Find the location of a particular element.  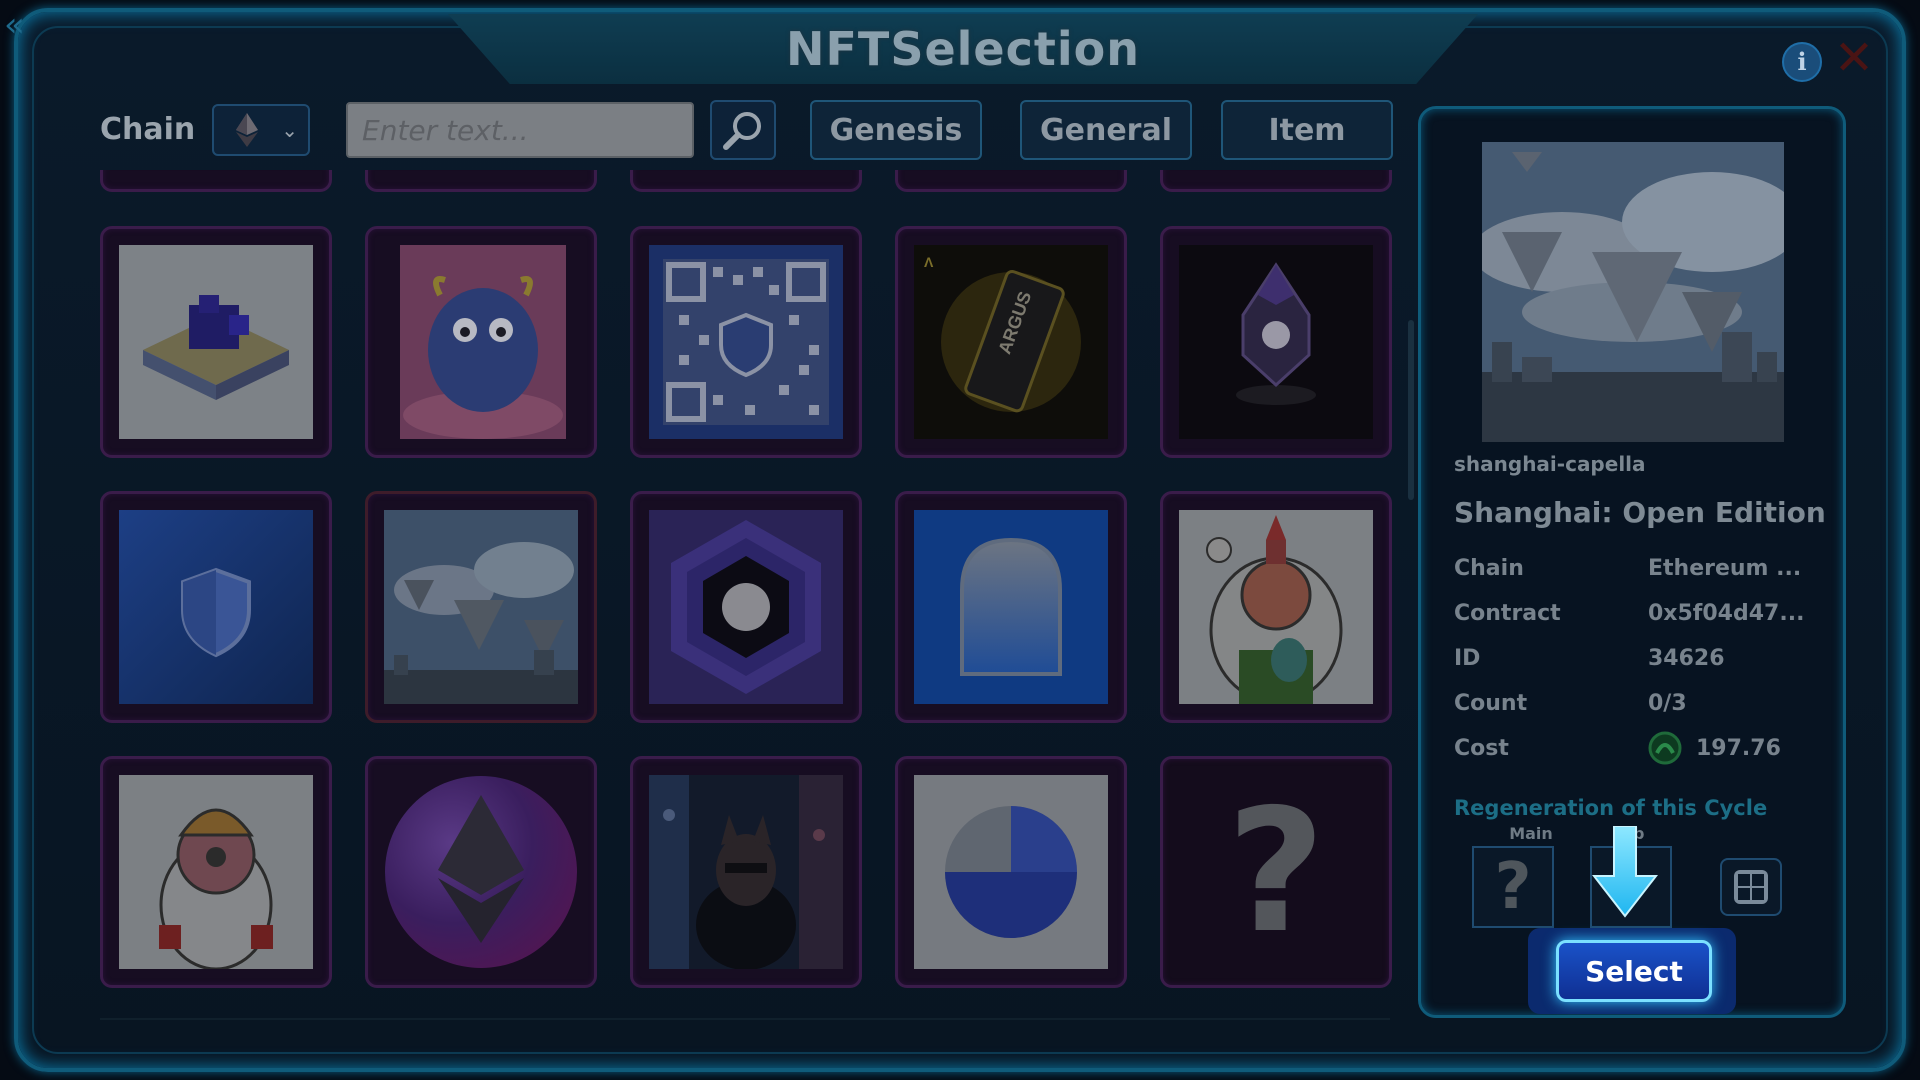

dark-crystal-ship-image is located at coordinates (1276, 342).